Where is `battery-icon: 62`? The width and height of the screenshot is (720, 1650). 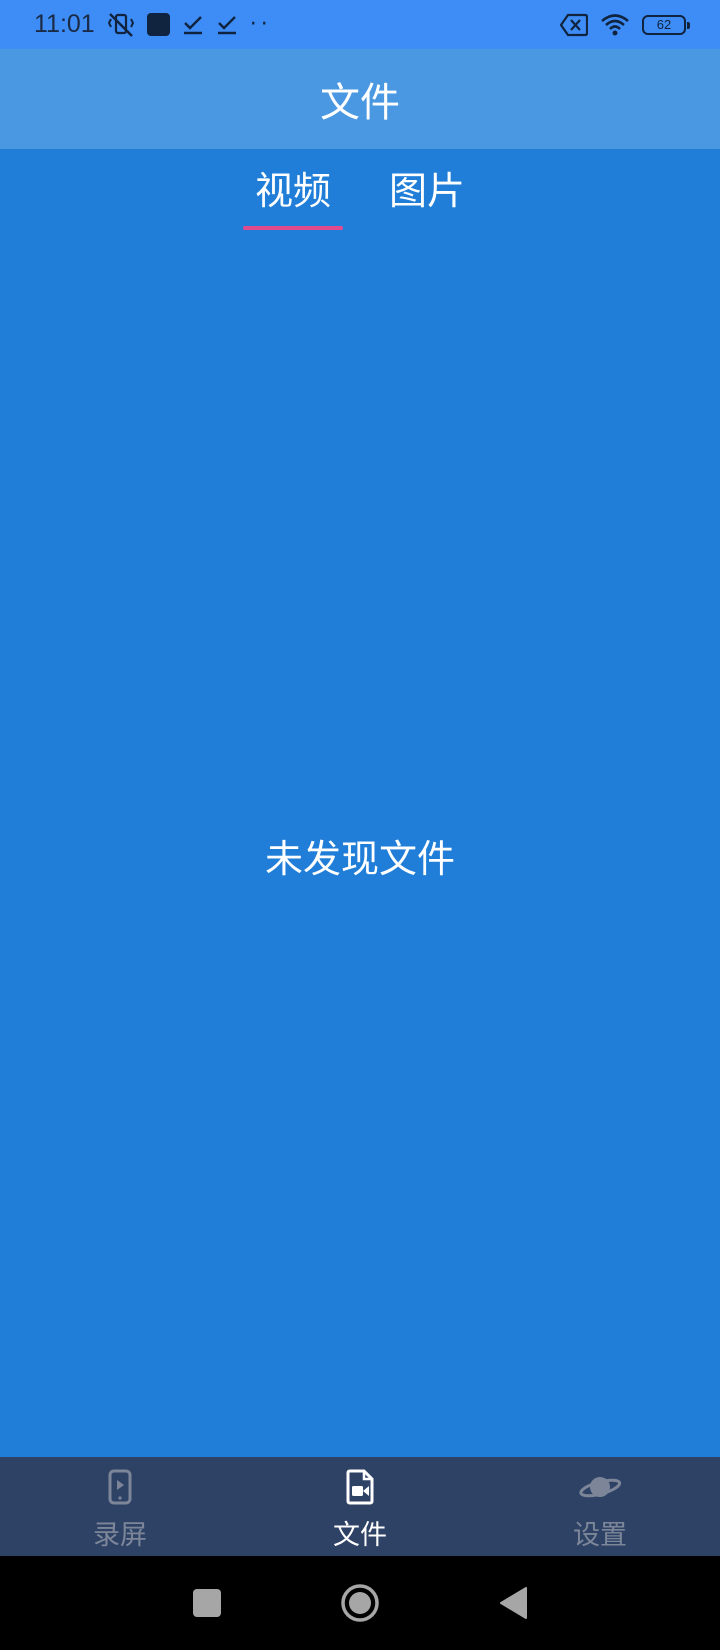
battery-icon: 62 is located at coordinates (666, 24).